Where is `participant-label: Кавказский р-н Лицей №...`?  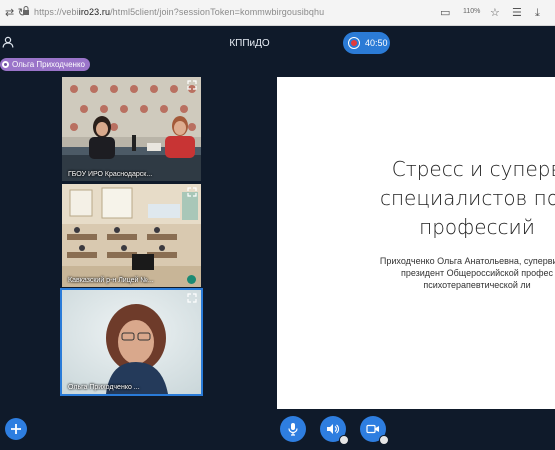
participant-label: Кавказский р-н Лицей №... is located at coordinates (111, 280).